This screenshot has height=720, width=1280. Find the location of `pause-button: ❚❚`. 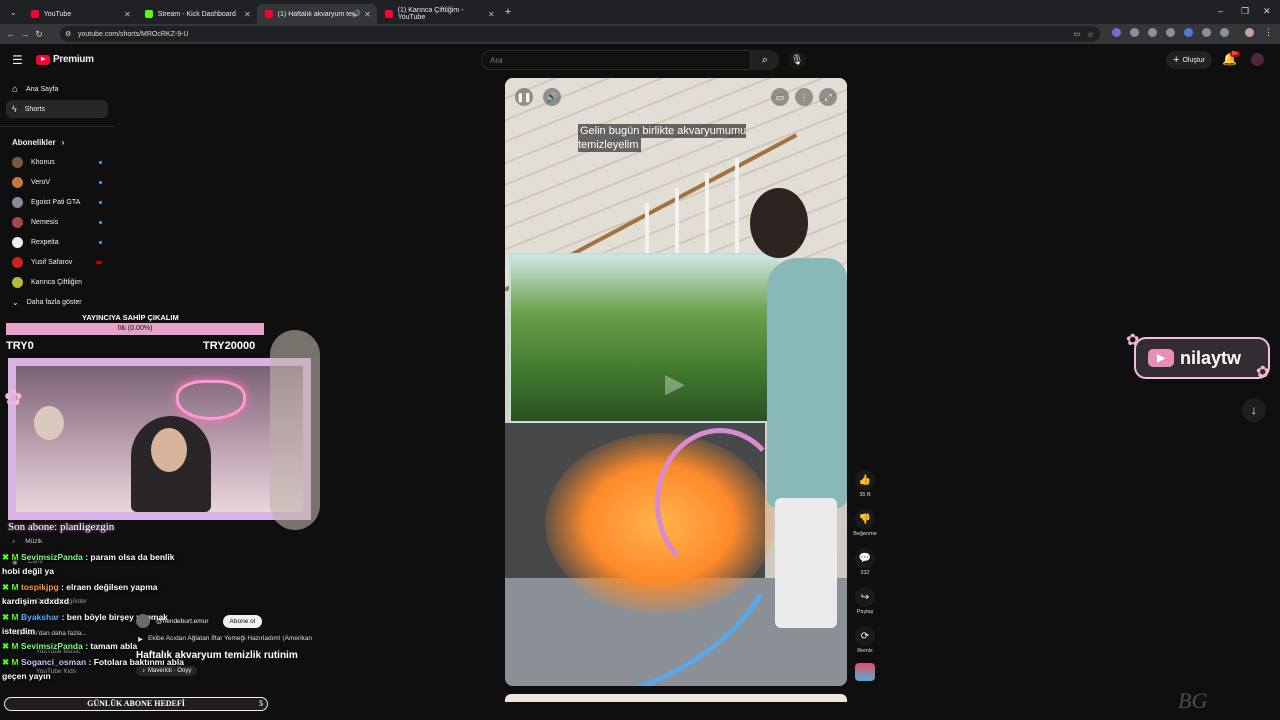

pause-button: ❚❚ is located at coordinates (524, 97).